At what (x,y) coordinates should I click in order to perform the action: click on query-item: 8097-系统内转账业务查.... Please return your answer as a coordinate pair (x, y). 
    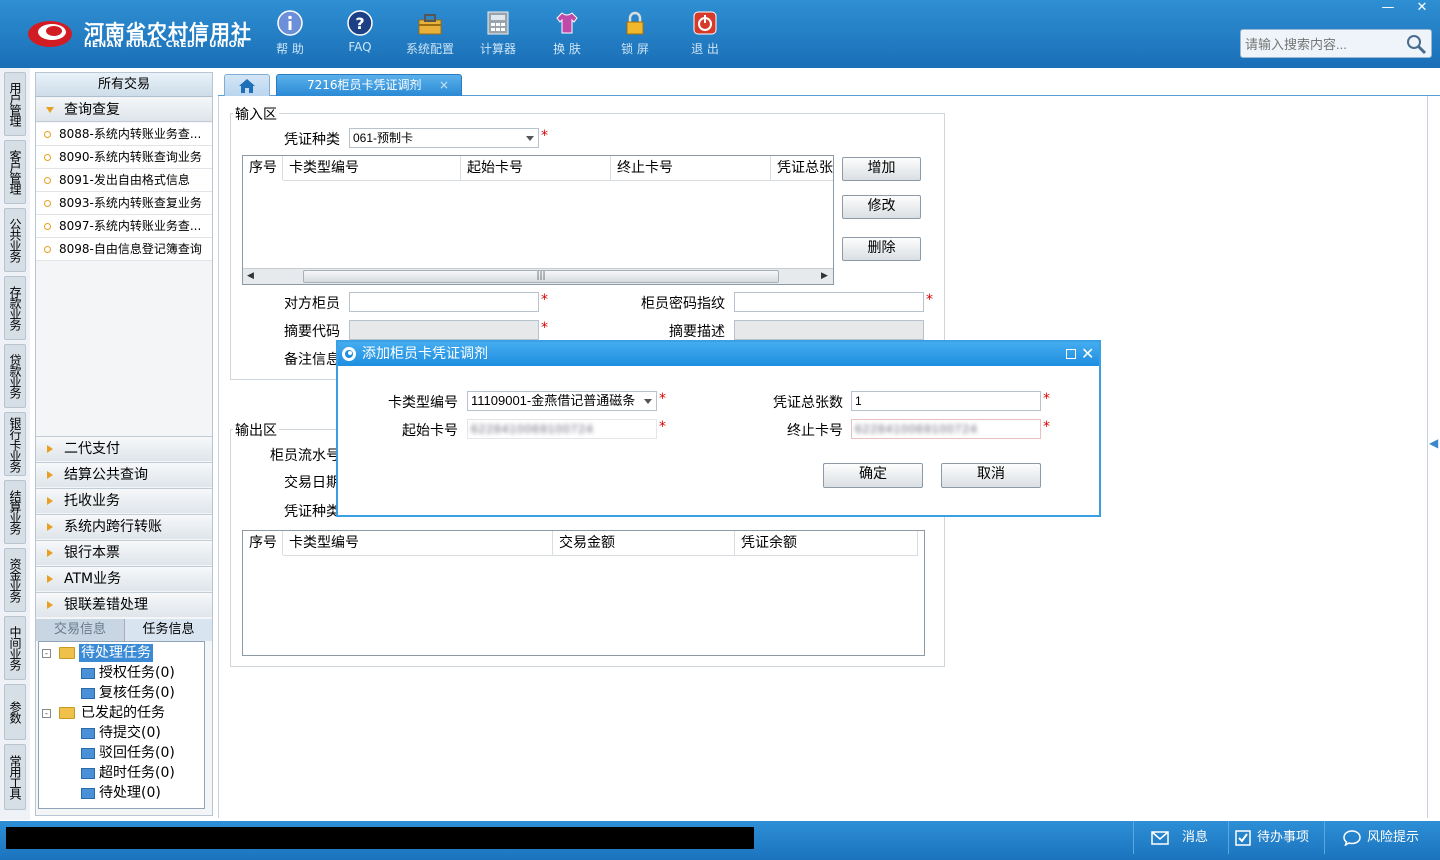
    Looking at the image, I should click on (124, 226).